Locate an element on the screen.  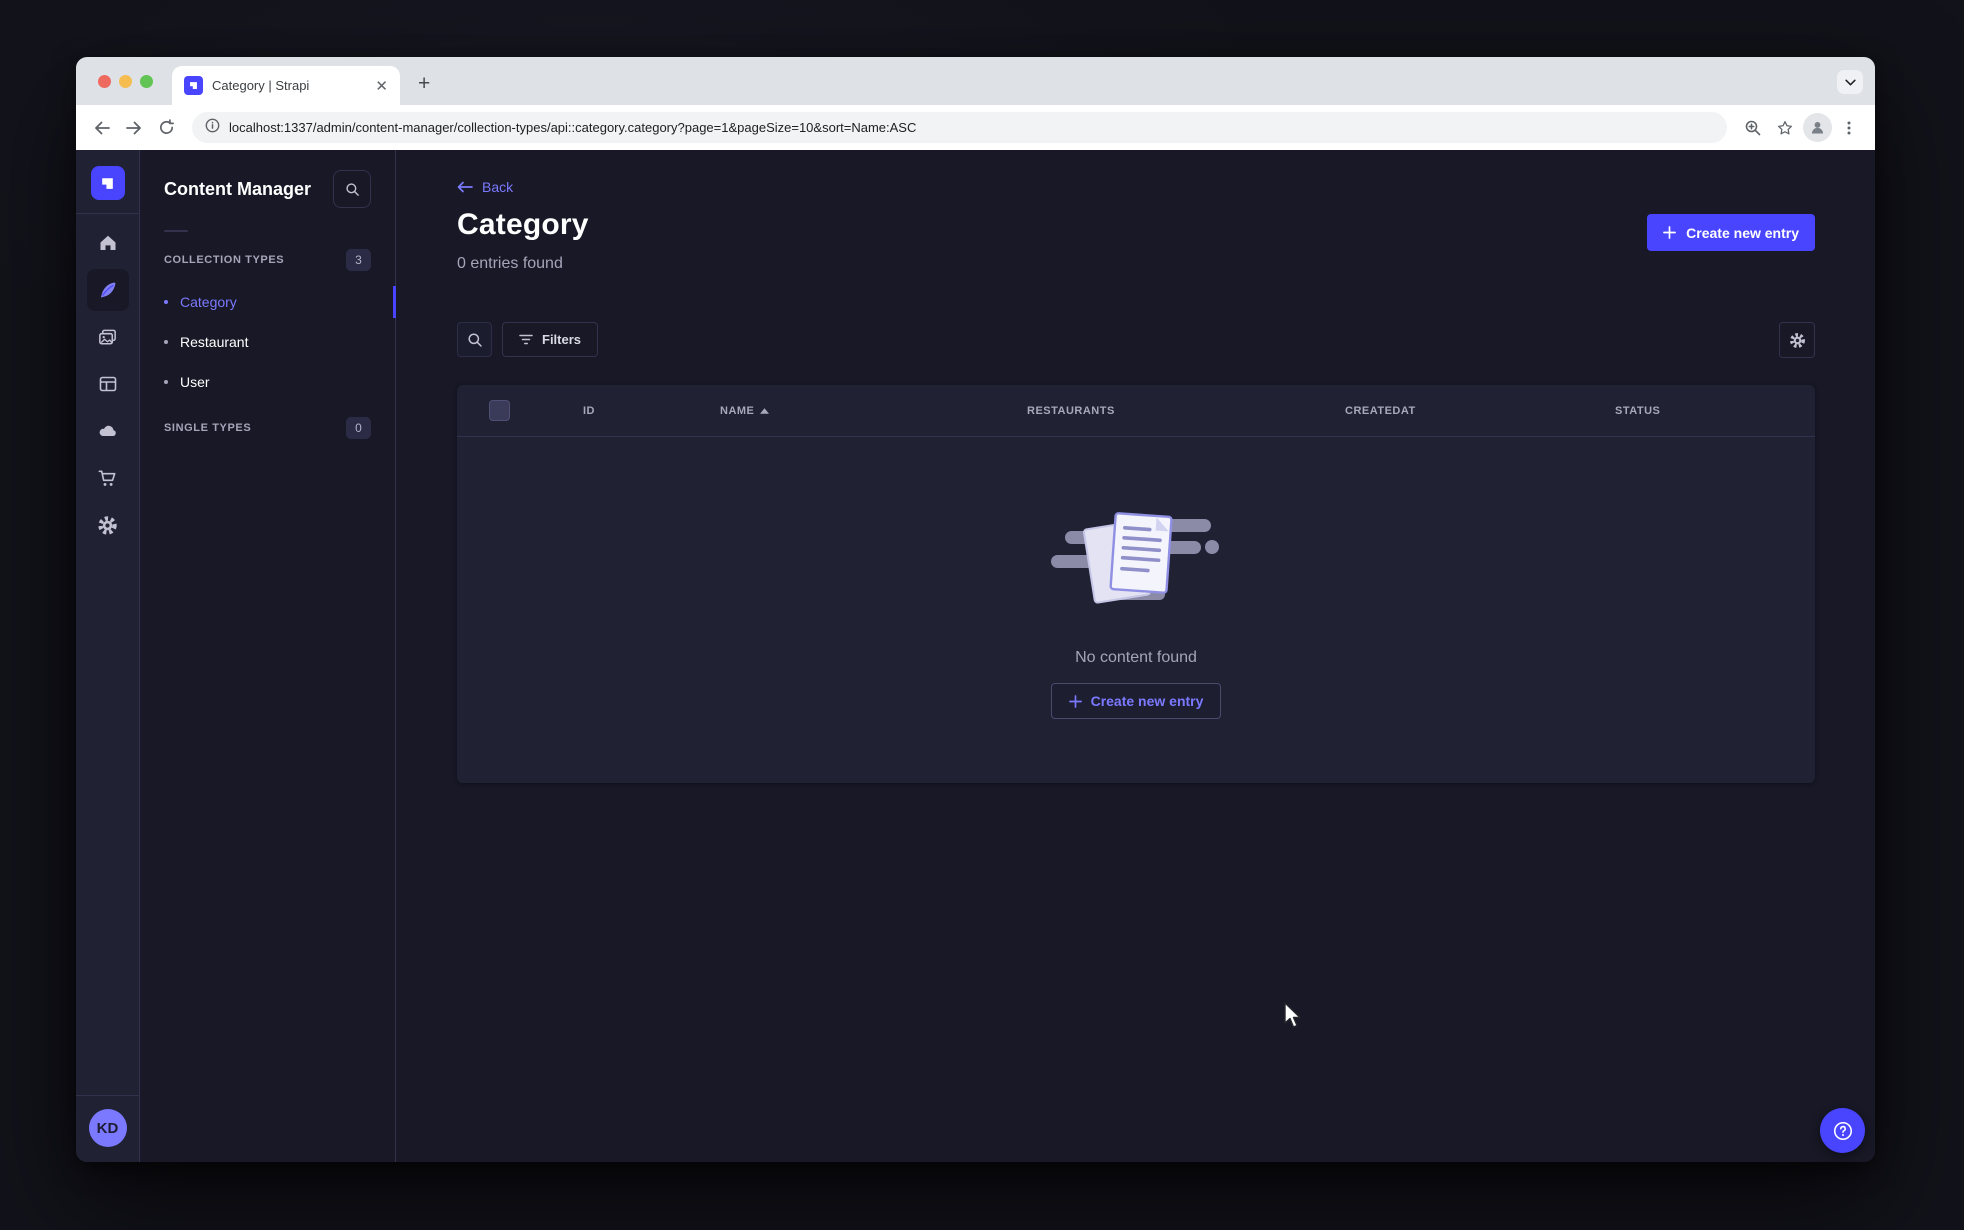
filter-icon is located at coordinates (526, 339).